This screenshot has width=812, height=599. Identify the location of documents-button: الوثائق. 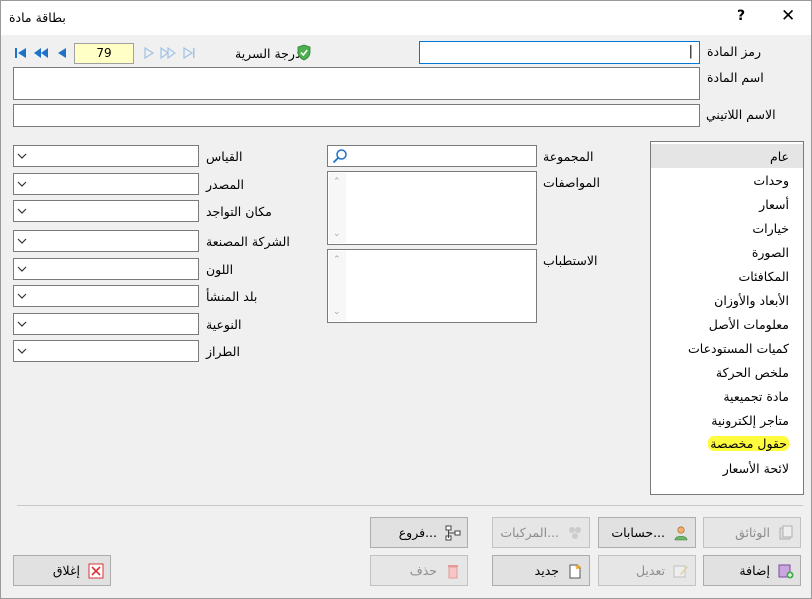
(752, 532).